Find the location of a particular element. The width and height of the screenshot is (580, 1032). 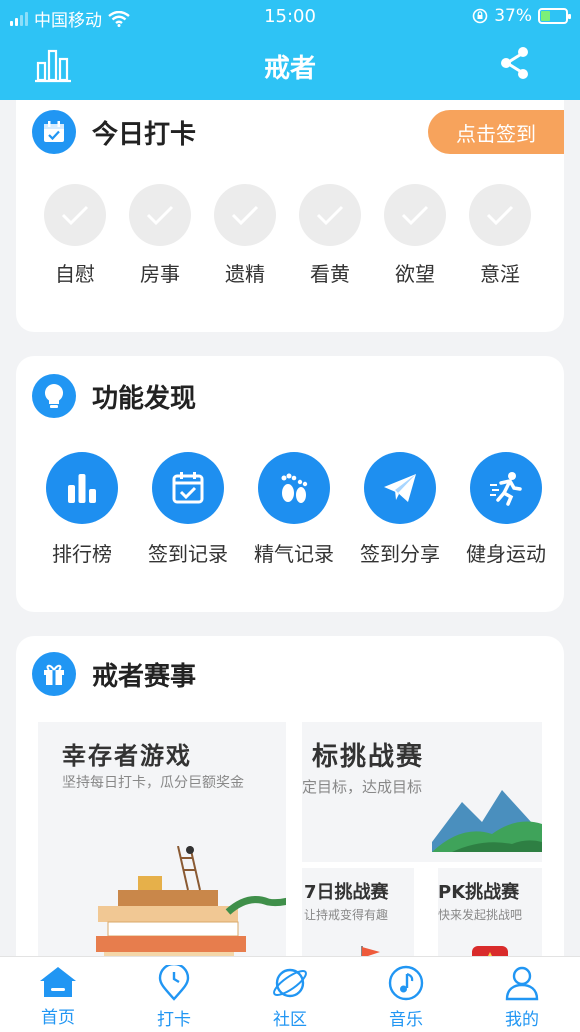

tab-label: 社区 is located at coordinates (290, 1020).